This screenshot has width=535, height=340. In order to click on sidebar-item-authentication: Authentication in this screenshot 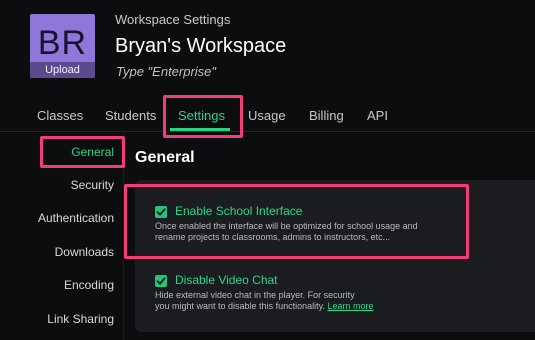, I will do `click(76, 218)`.